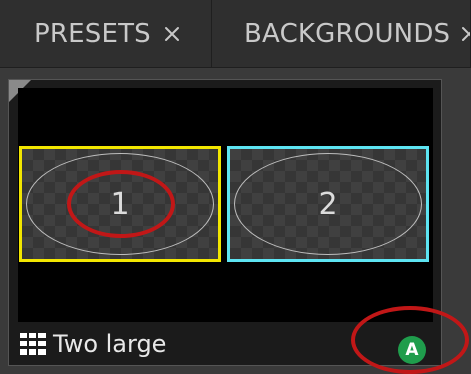  I want to click on layout-slot-2: 2, so click(328, 204).